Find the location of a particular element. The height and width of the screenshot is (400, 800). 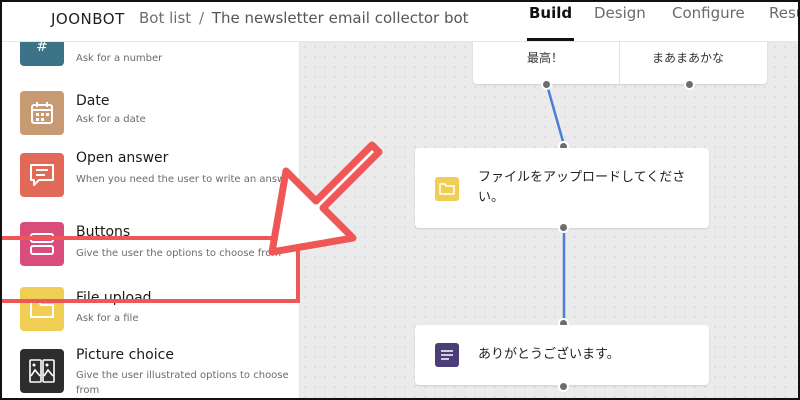

tab-design: Design is located at coordinates (620, 13).